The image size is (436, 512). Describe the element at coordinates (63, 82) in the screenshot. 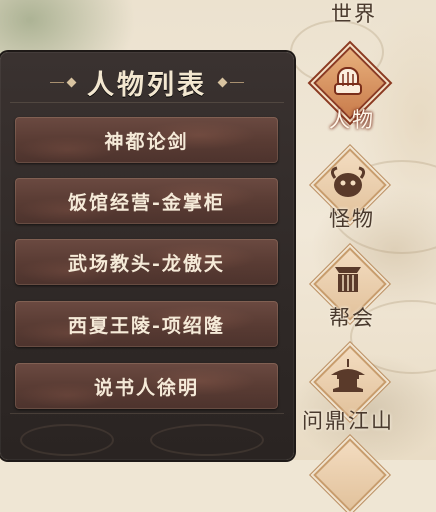

I see `title-ornament-left` at that location.